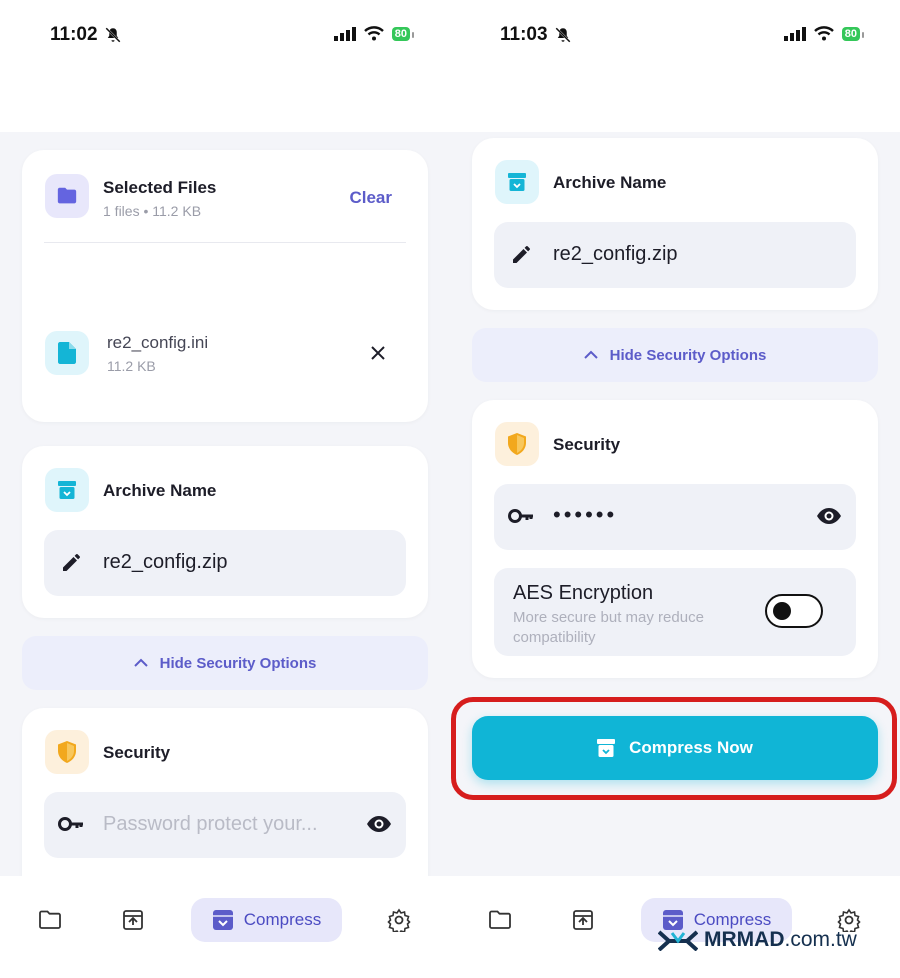 Image resolution: width=900 pixels, height=978 pixels. What do you see at coordinates (820, 939) in the screenshot?
I see `watermark-suffix: .com.tw` at bounding box center [820, 939].